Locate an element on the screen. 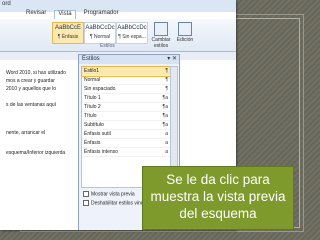  style-item-titulo-1: Título 1 ¶a is located at coordinates (126, 98).